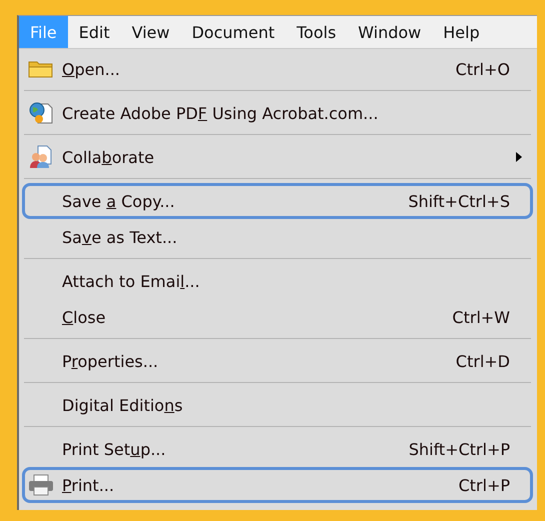  Describe the element at coordinates (481, 317) in the screenshot. I see `shortcut-label: Ctrl+W` at that location.